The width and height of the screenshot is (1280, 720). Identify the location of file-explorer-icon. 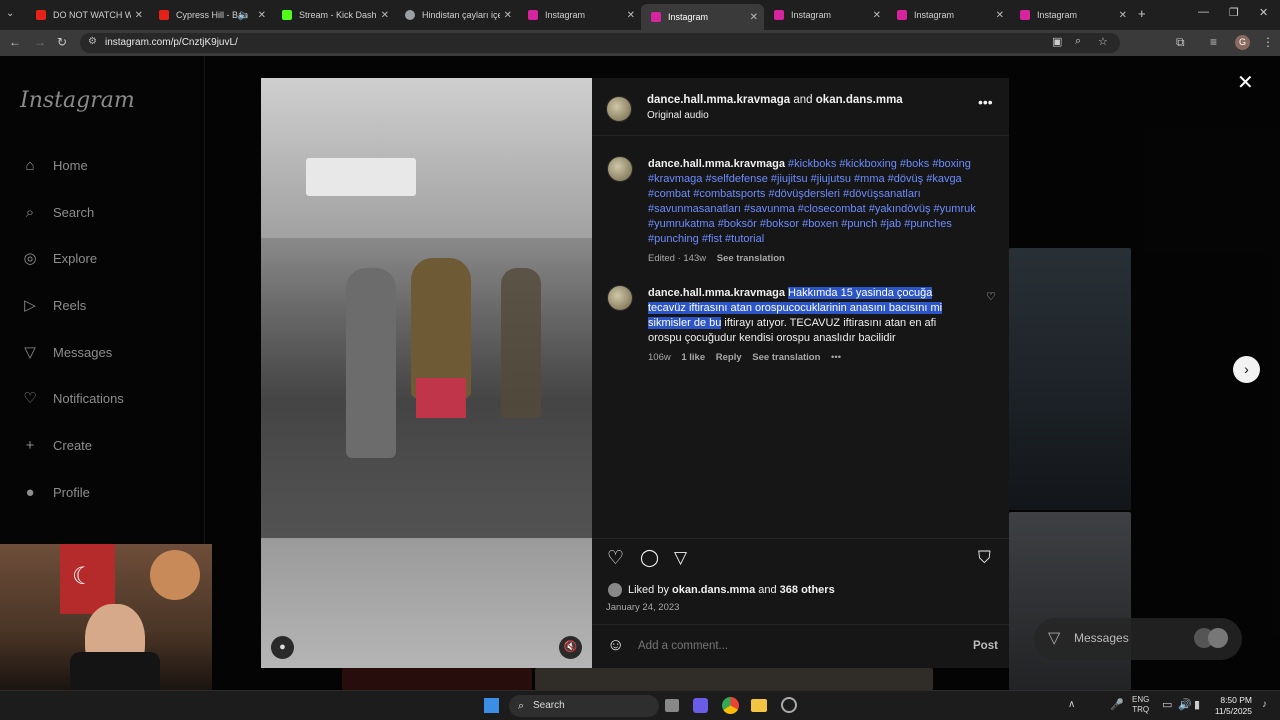
(759, 705).